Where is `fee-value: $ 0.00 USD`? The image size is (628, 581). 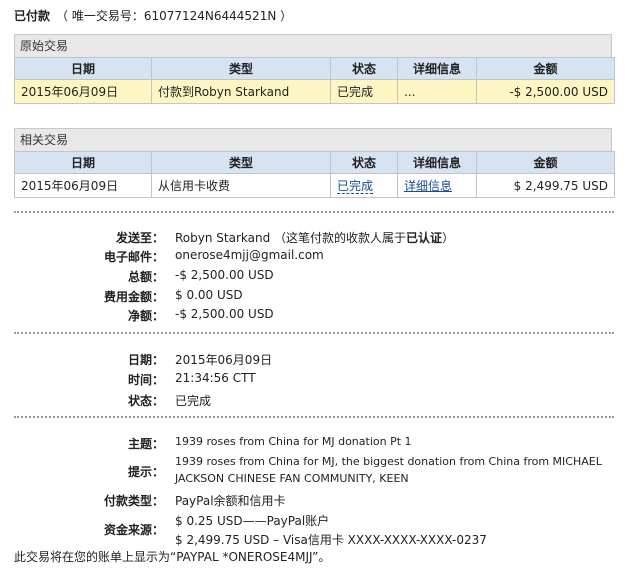 fee-value: $ 0.00 USD is located at coordinates (209, 295).